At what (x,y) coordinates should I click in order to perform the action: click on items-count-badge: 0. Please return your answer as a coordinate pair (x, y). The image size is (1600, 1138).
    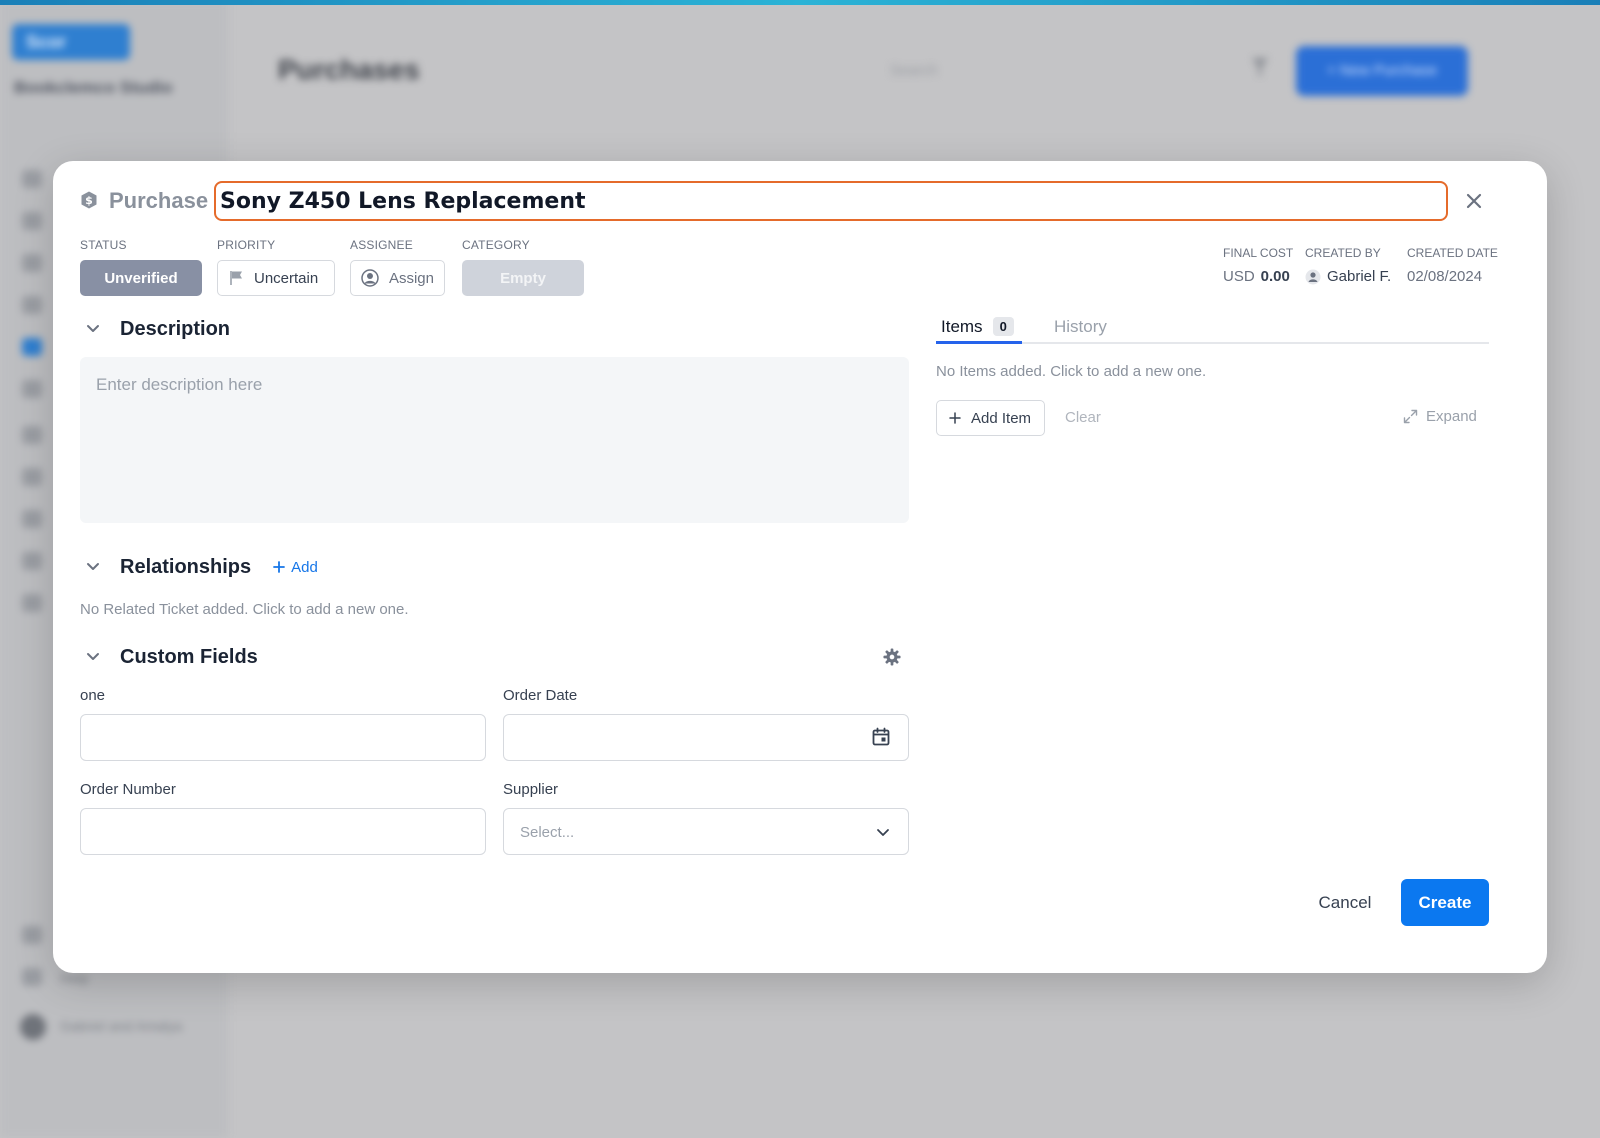
    Looking at the image, I should click on (1003, 326).